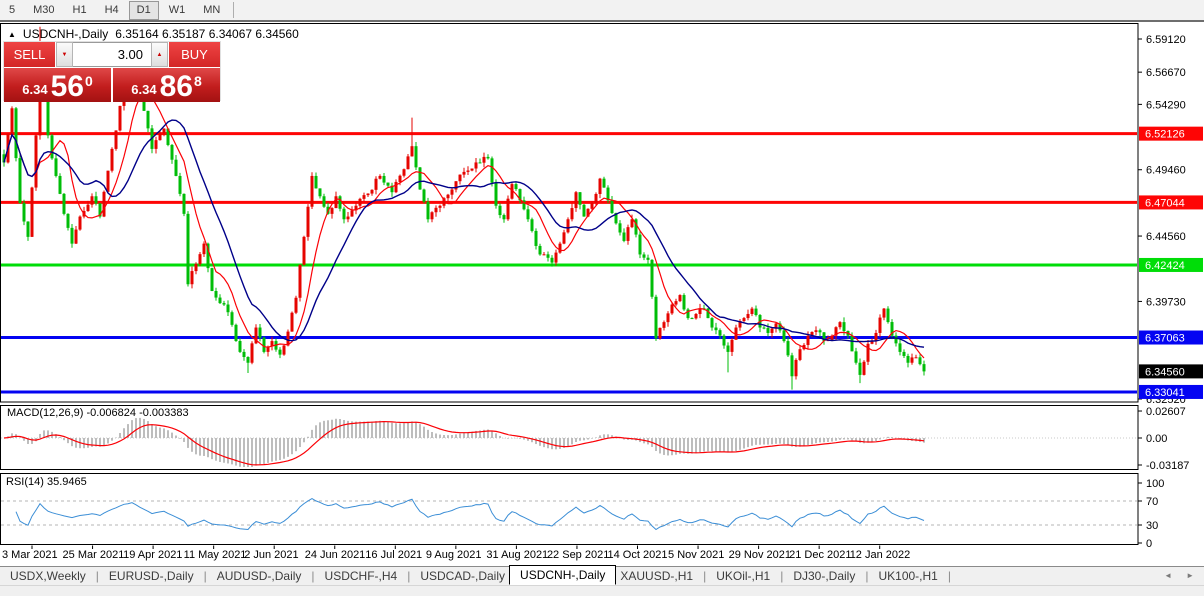  What do you see at coordinates (760, 555) in the screenshot?
I see `svg-text: 29 Nov 2021` at bounding box center [760, 555].